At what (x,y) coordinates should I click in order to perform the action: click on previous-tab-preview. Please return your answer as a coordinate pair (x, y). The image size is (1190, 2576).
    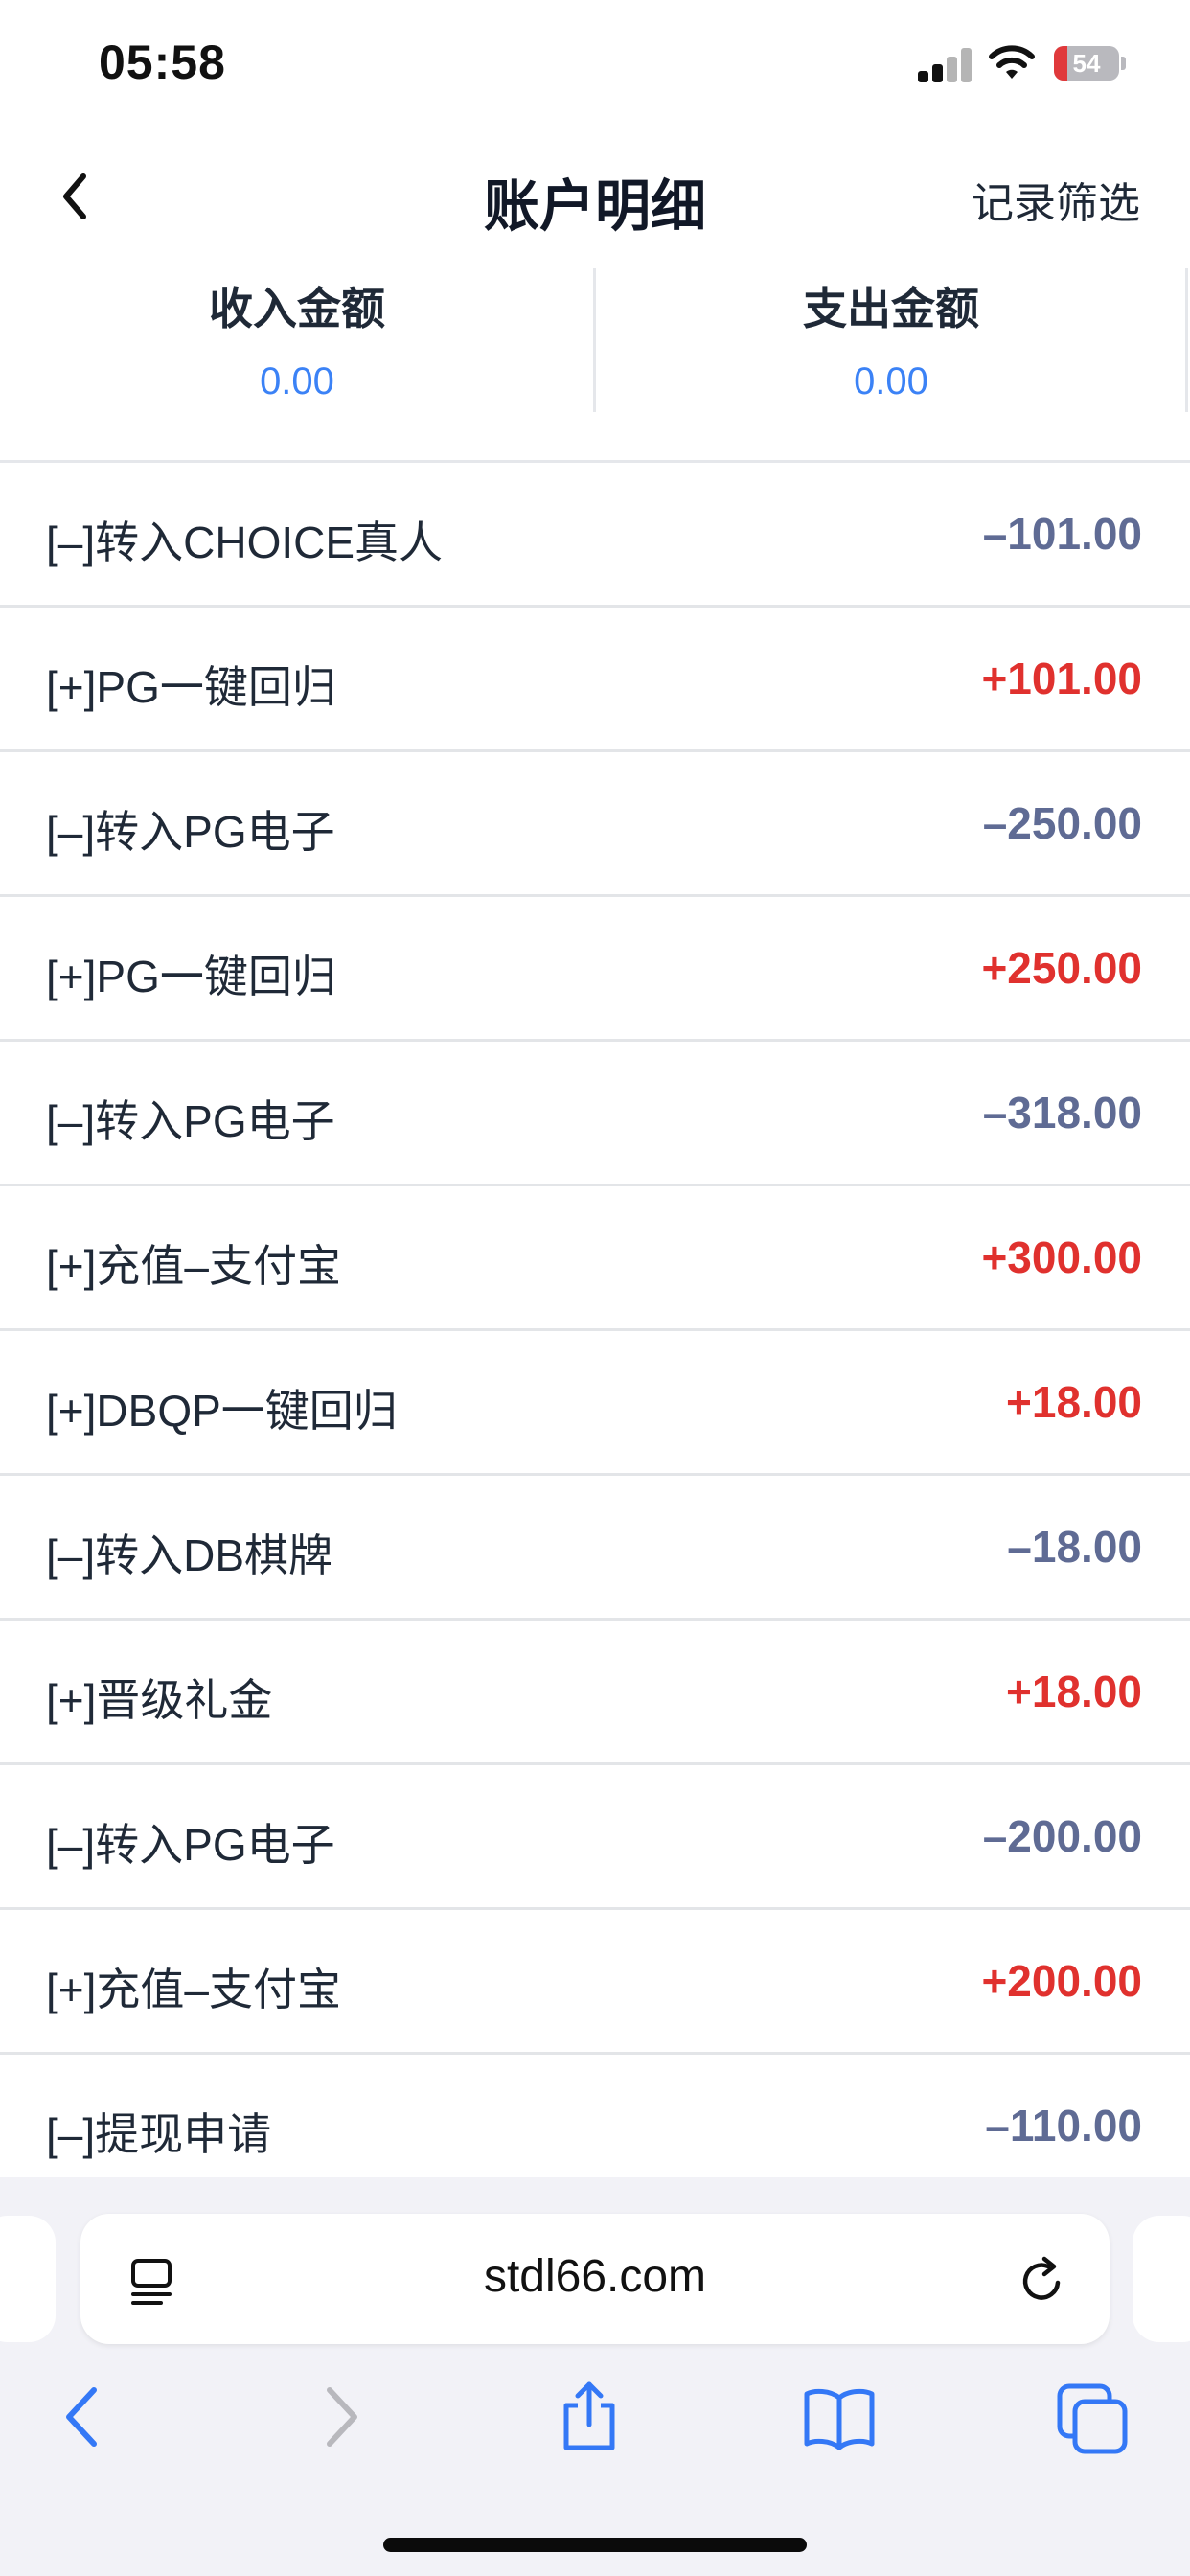
    Looking at the image, I should click on (28, 2279).